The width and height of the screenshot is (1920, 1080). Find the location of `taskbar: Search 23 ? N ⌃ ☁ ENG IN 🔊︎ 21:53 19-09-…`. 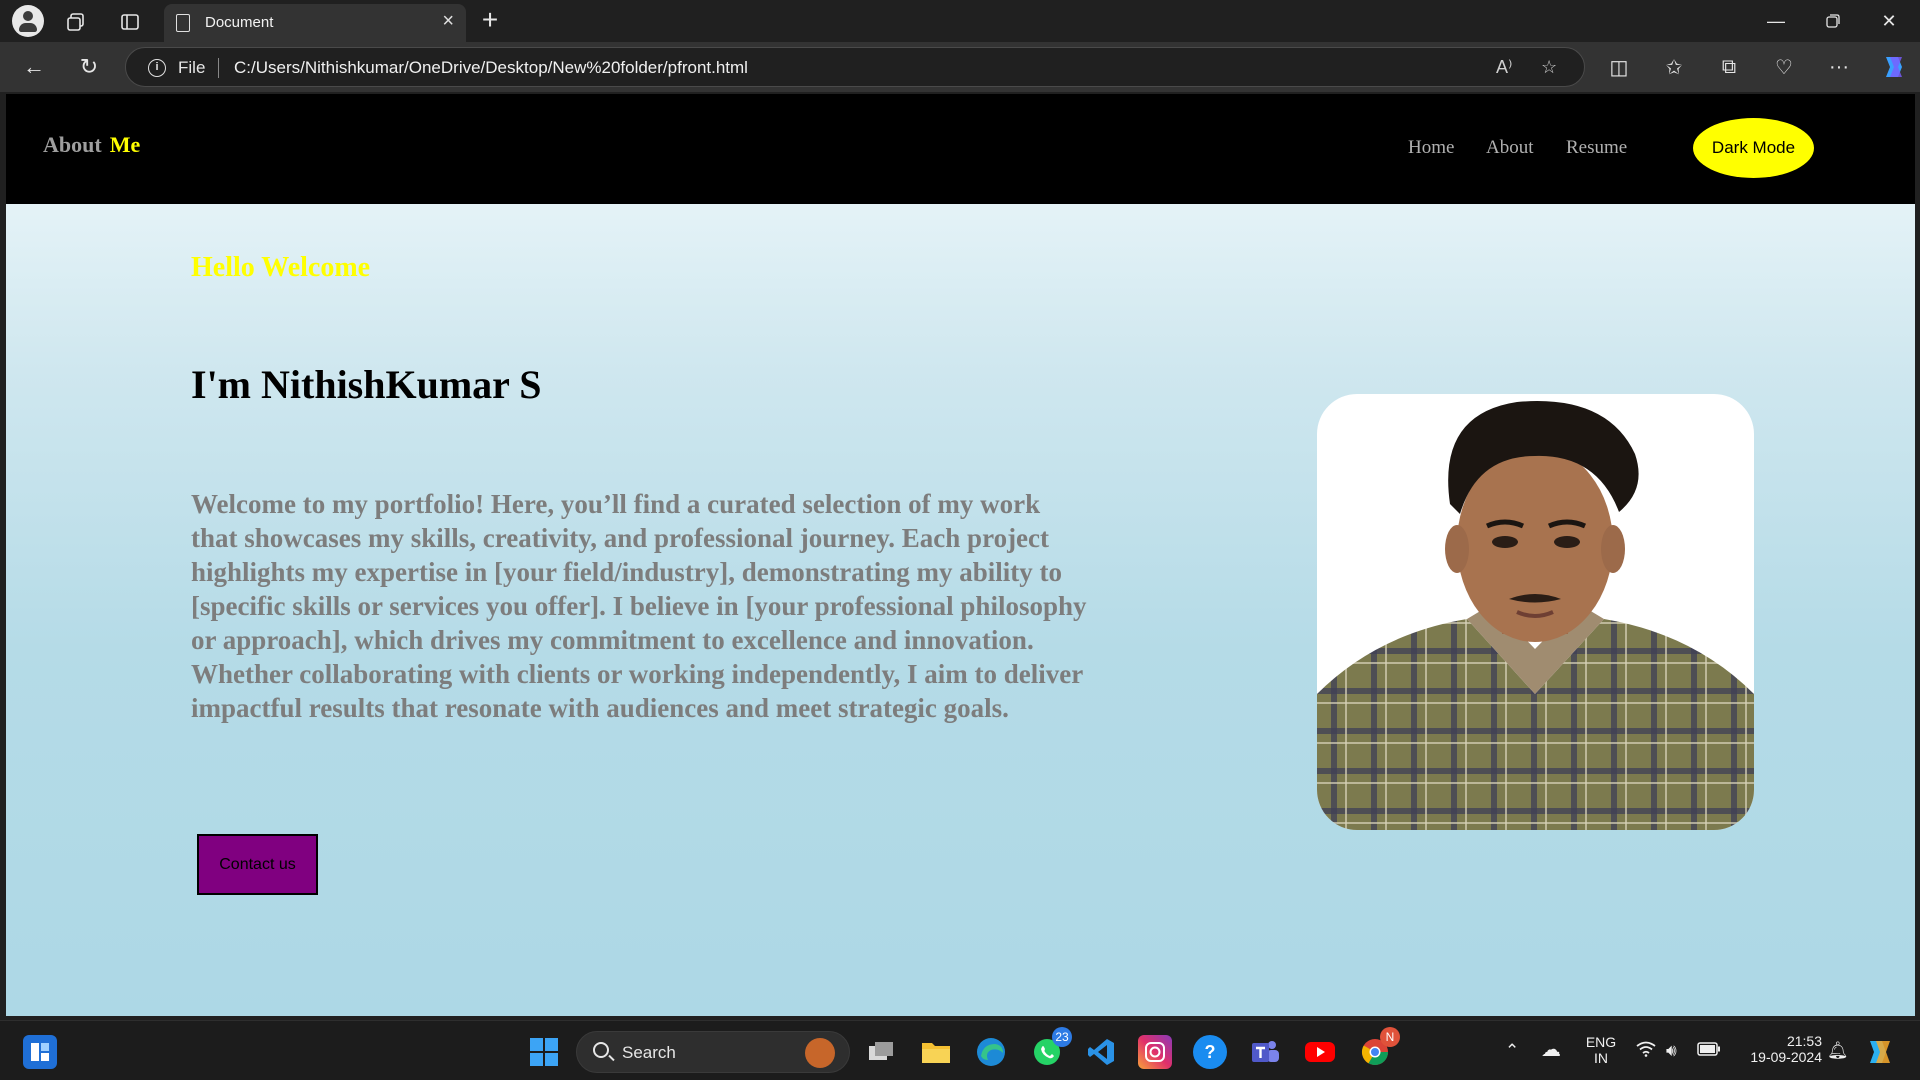

taskbar: Search 23 ? N ⌃ ☁ ENG IN 🔊︎ 21:53 19-09-… is located at coordinates (960, 1050).